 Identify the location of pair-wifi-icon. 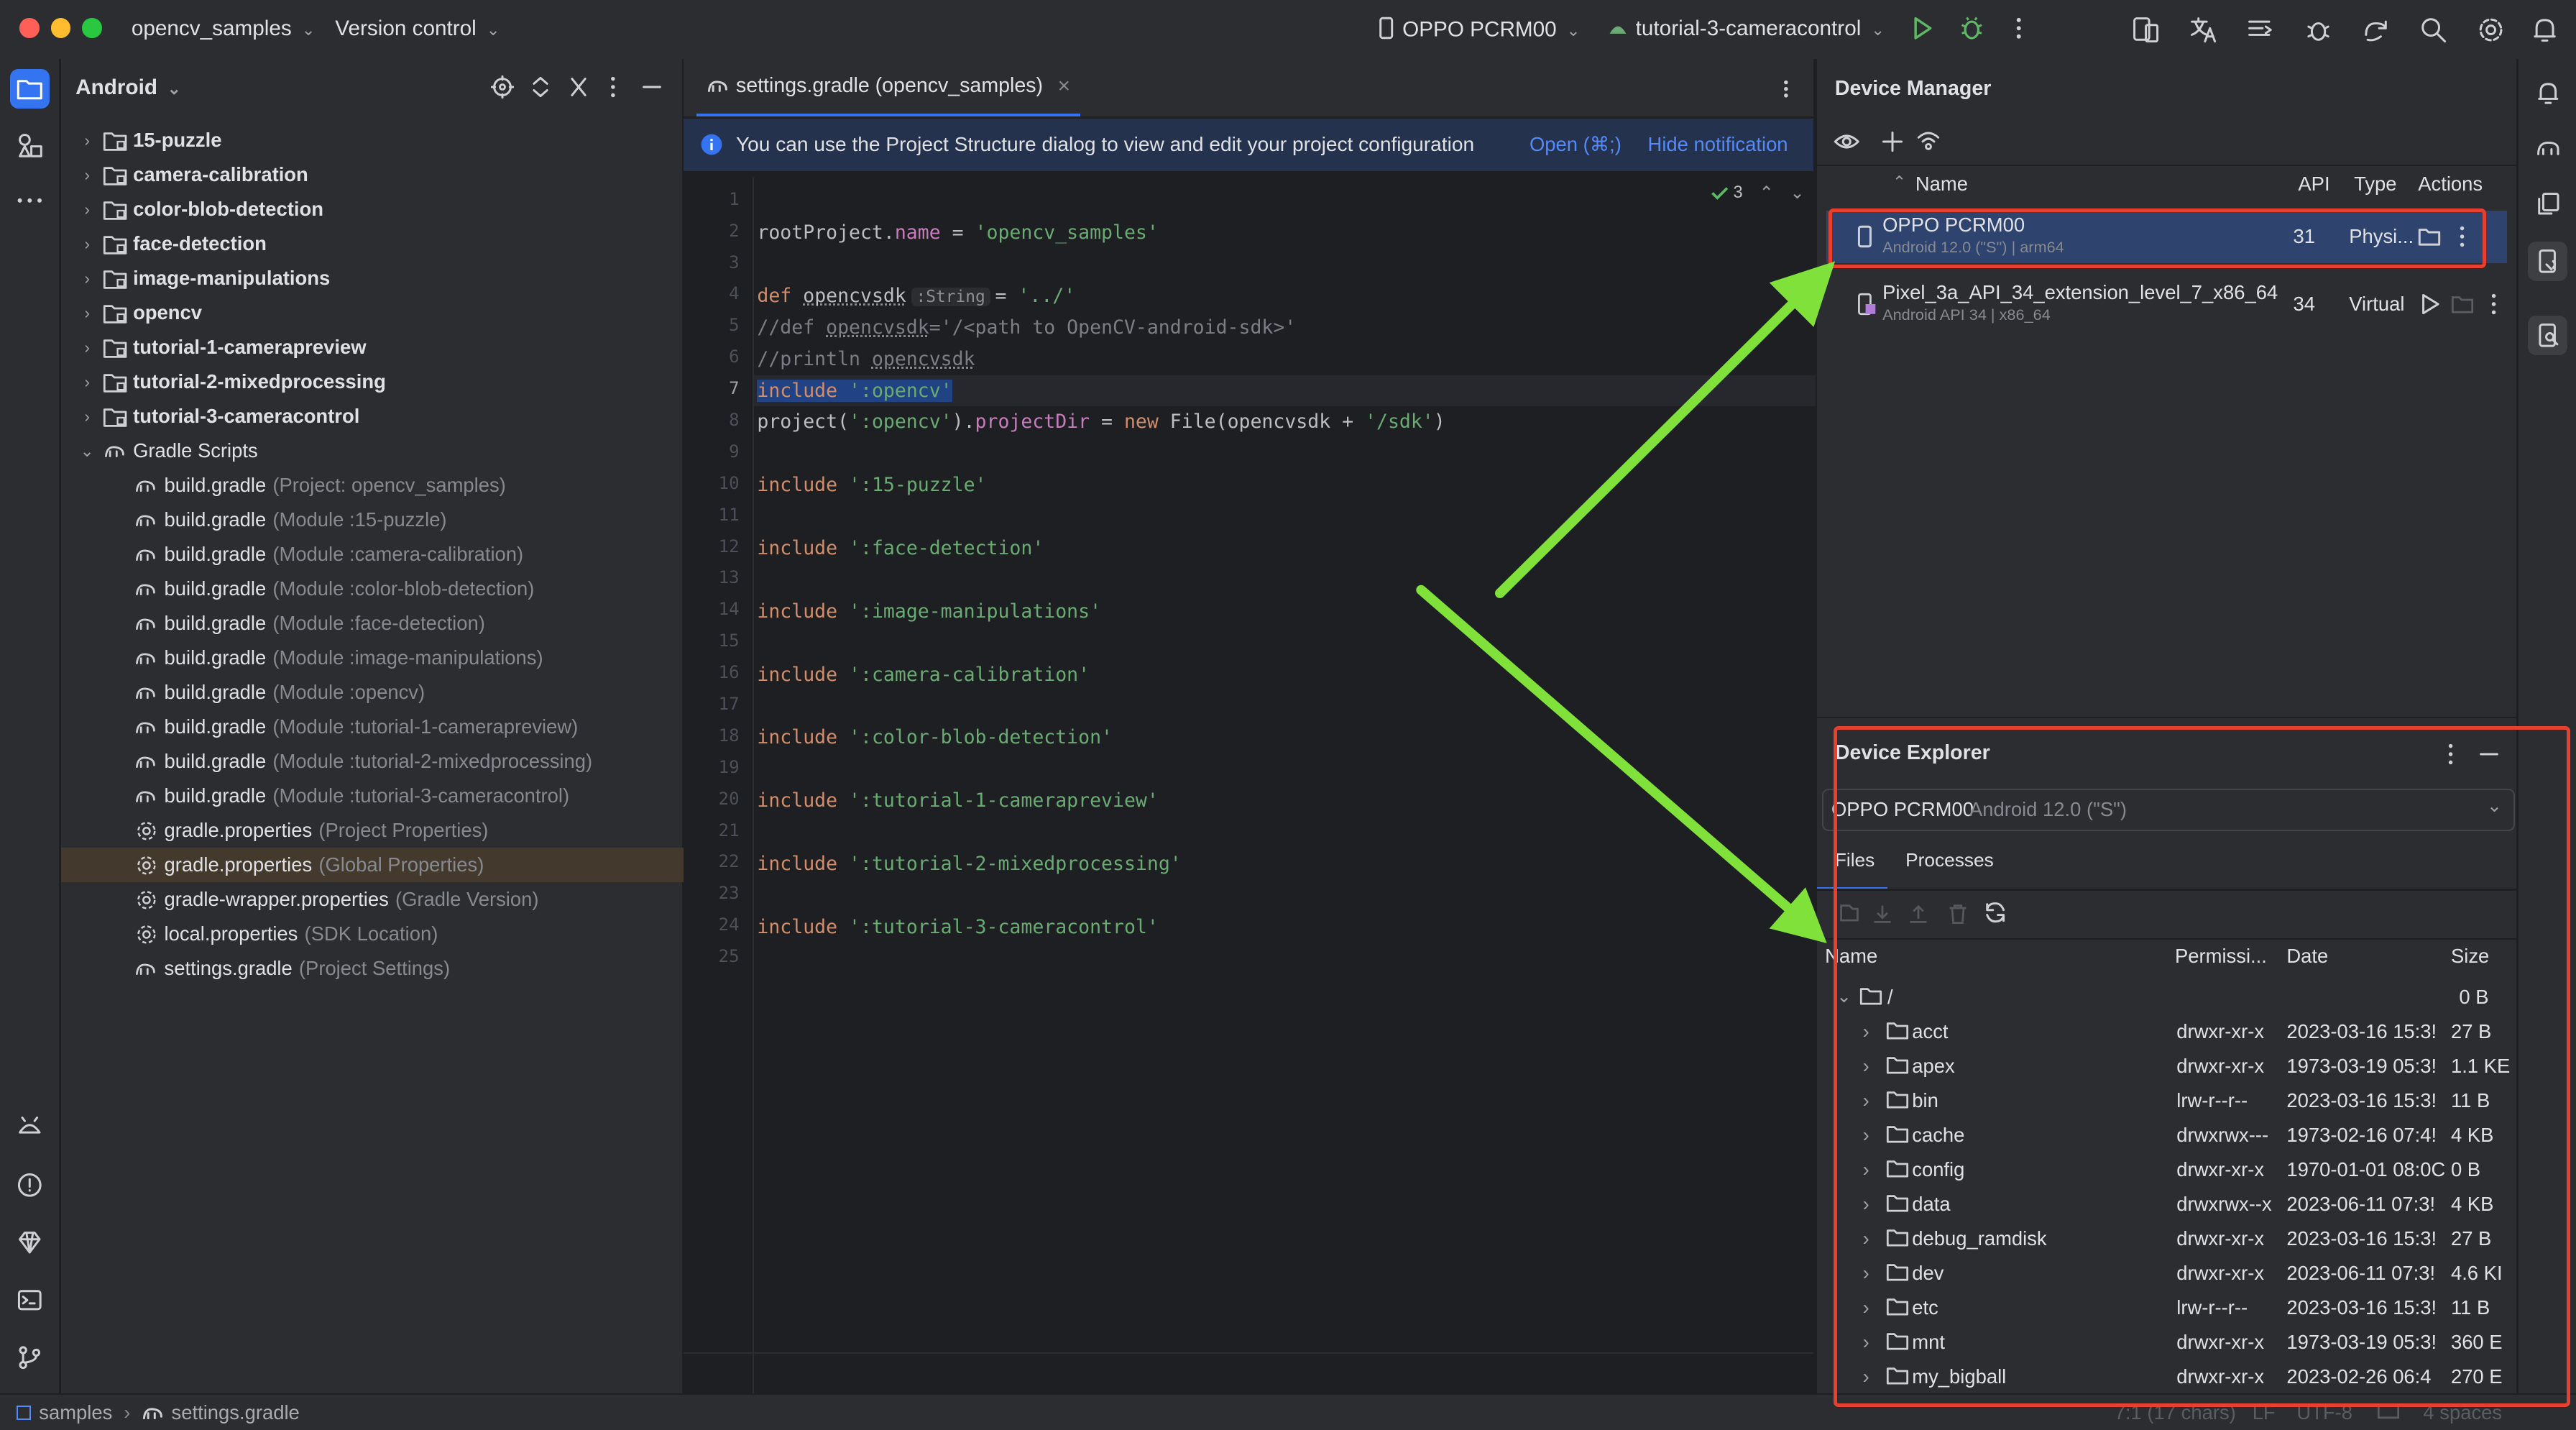
(1928, 141).